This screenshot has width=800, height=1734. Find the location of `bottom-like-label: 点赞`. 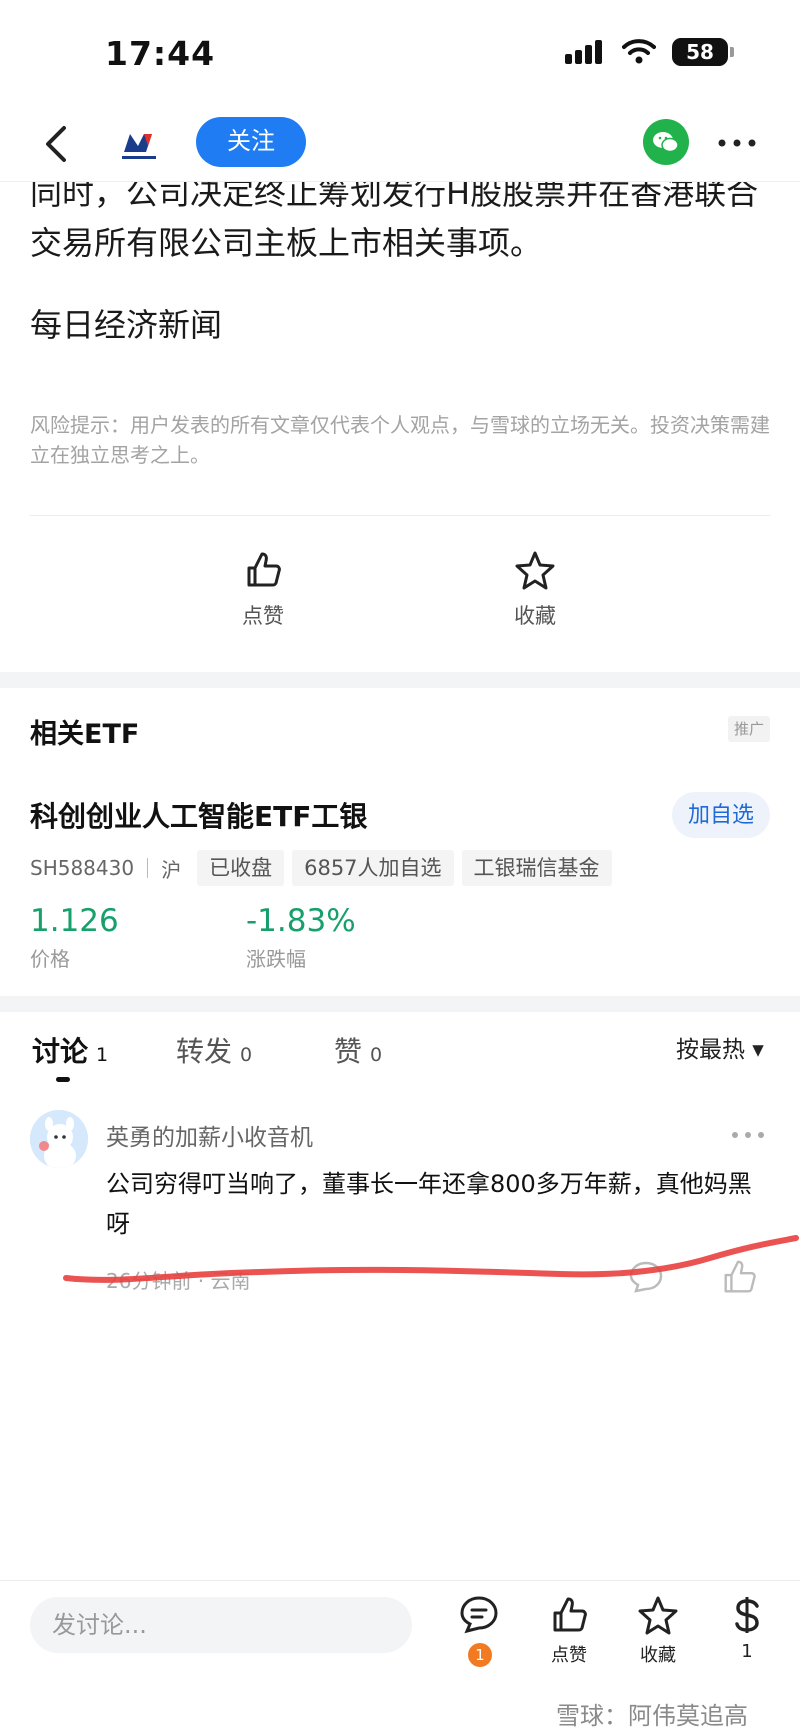

bottom-like-label: 点赞 is located at coordinates (569, 1655).